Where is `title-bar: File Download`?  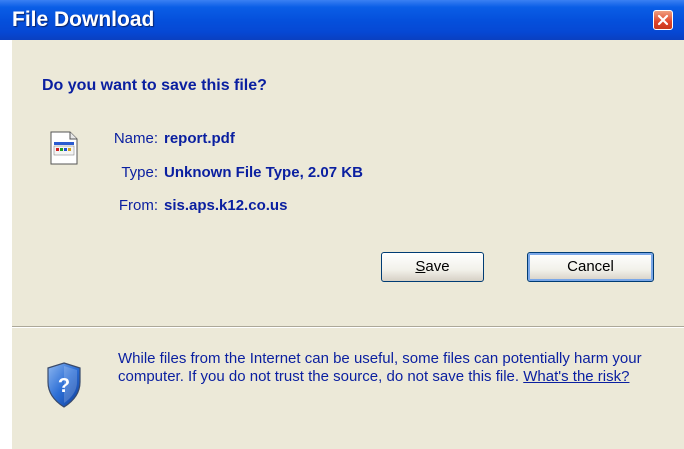 title-bar: File Download is located at coordinates (342, 20).